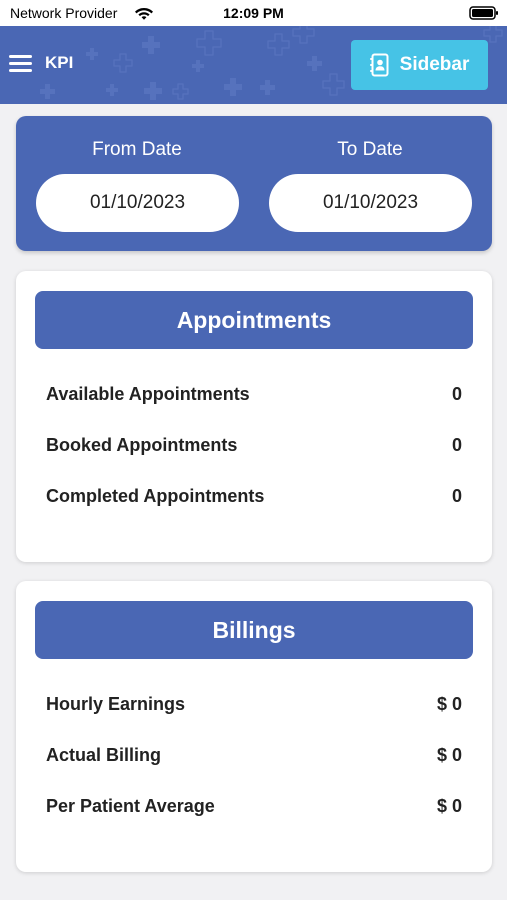  What do you see at coordinates (254, 630) in the screenshot?
I see `billings-header: Billings` at bounding box center [254, 630].